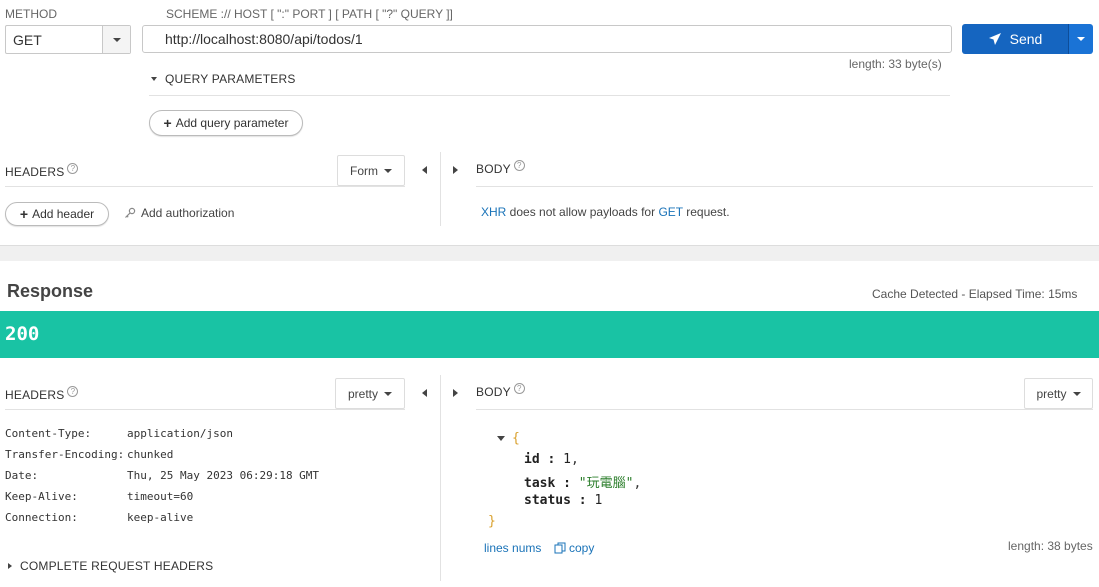  Describe the element at coordinates (895, 64) in the screenshot. I see `request-length: length: 33 byte(s)` at that location.